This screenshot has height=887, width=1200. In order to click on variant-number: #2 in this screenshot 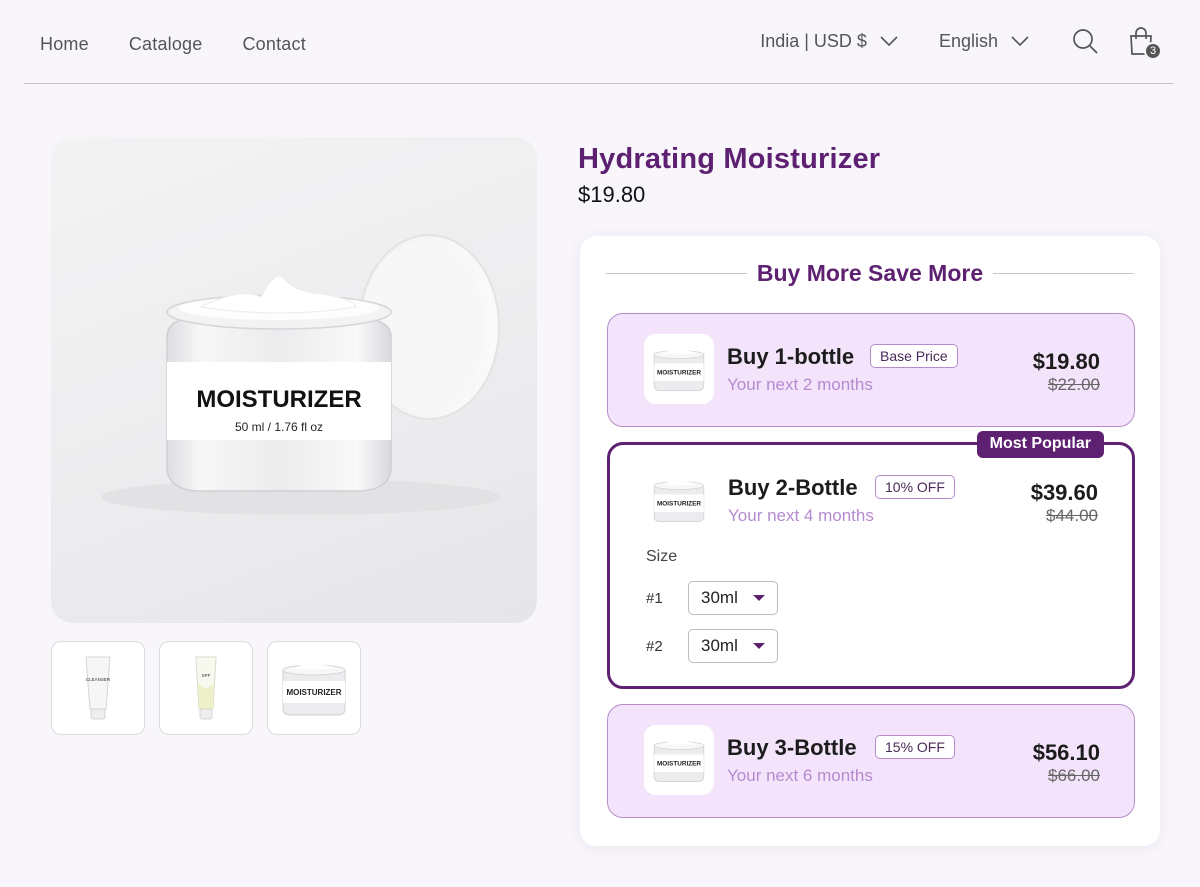, I will do `click(654, 646)`.